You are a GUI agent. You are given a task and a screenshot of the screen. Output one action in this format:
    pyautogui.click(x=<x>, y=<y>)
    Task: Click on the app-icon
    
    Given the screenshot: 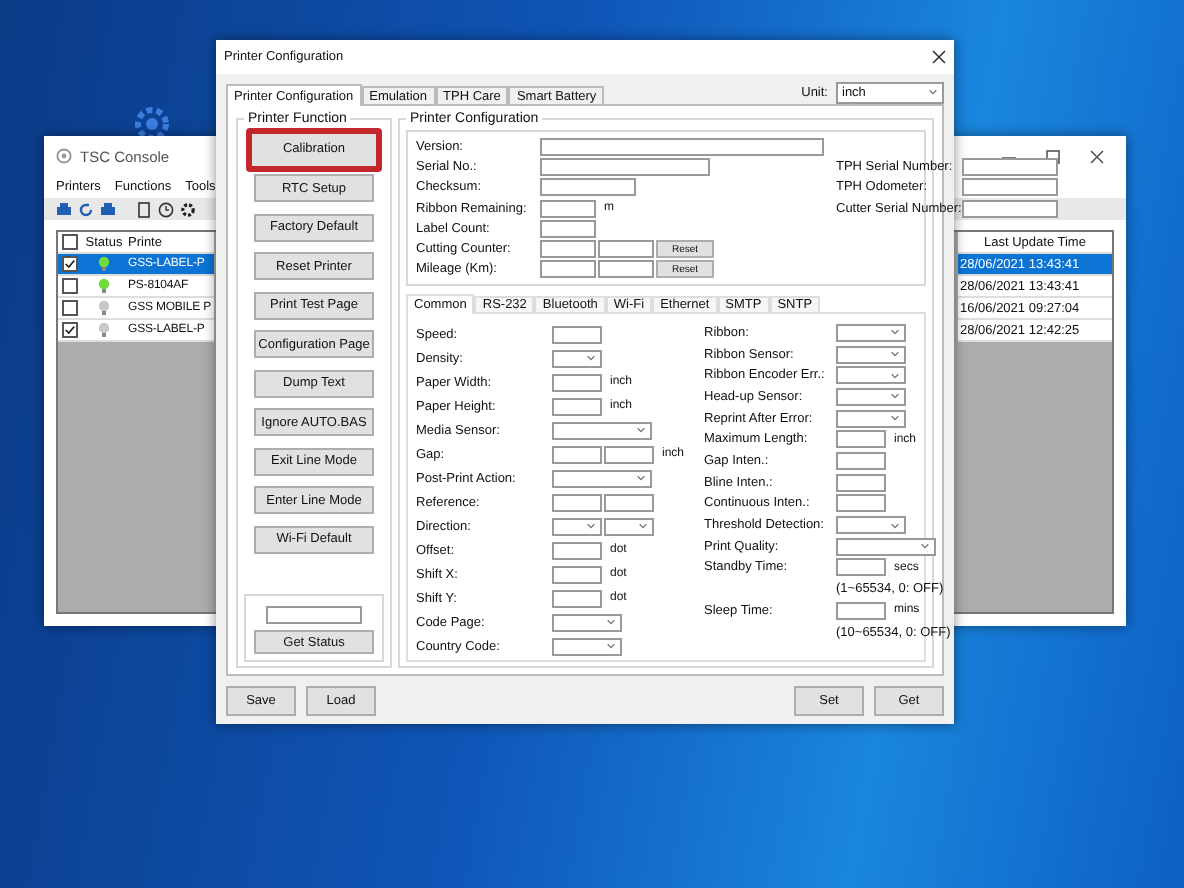 What is the action you would take?
    pyautogui.click(x=64, y=156)
    